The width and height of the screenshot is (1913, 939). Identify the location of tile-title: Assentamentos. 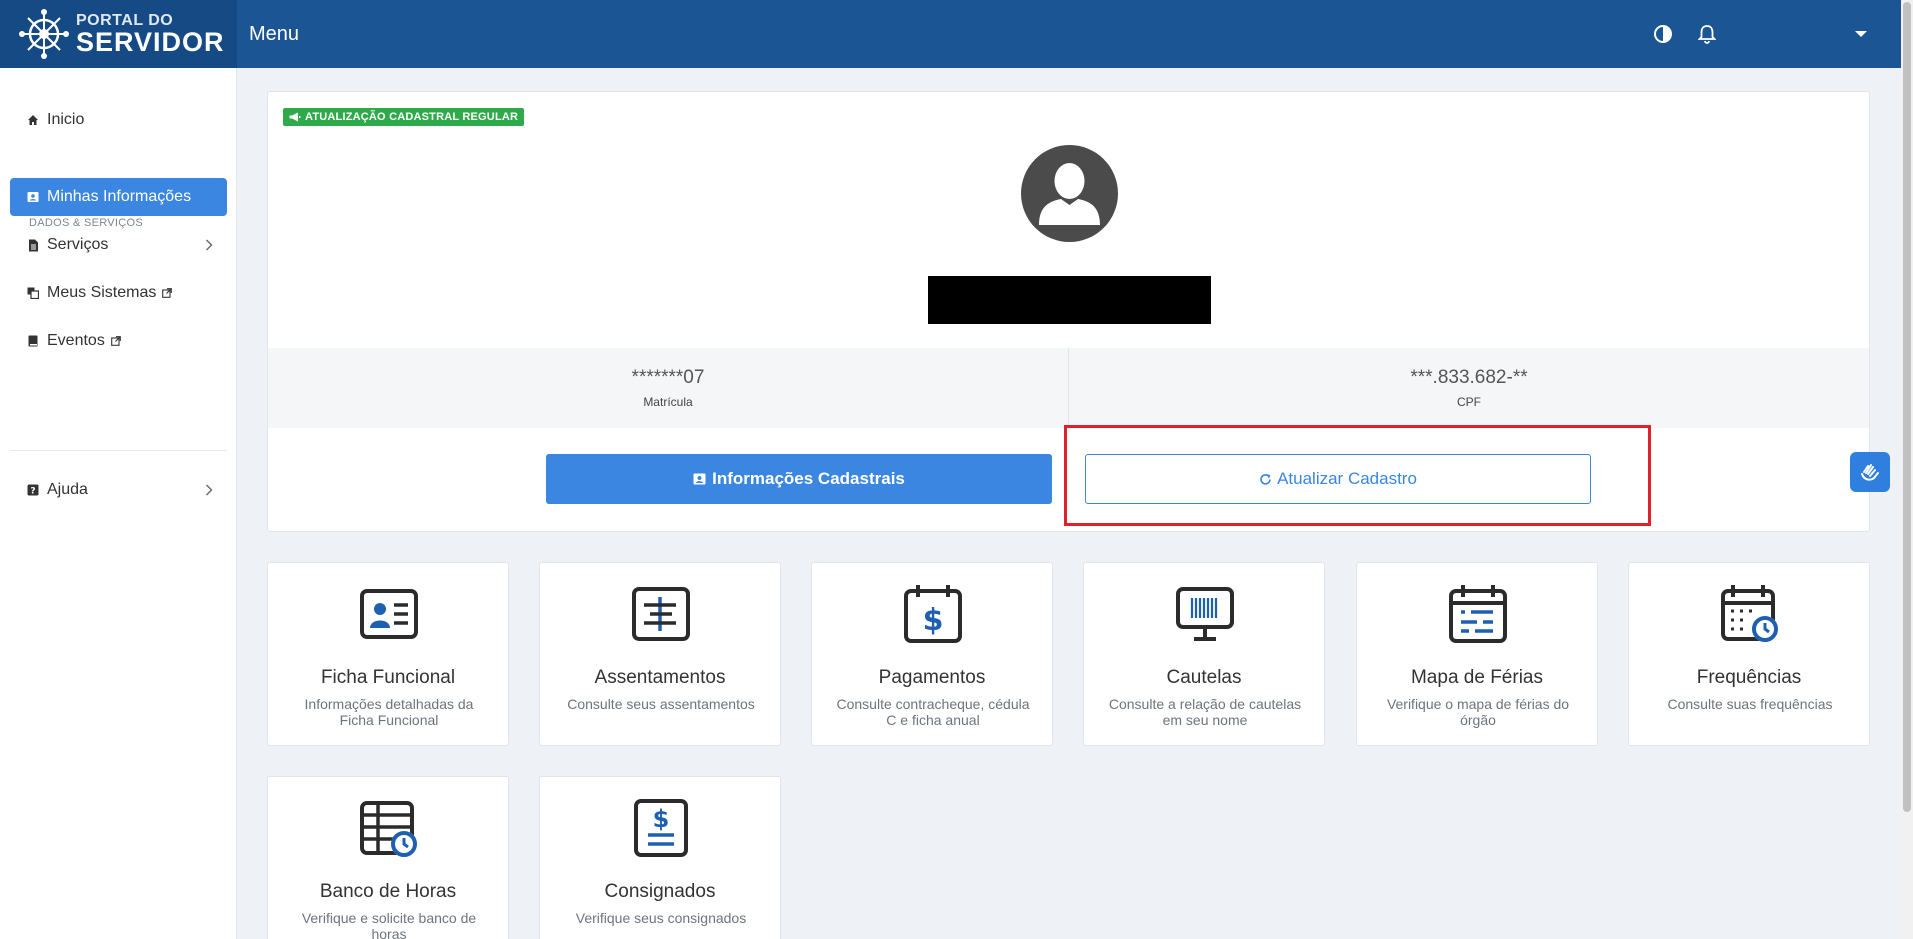
(660, 677).